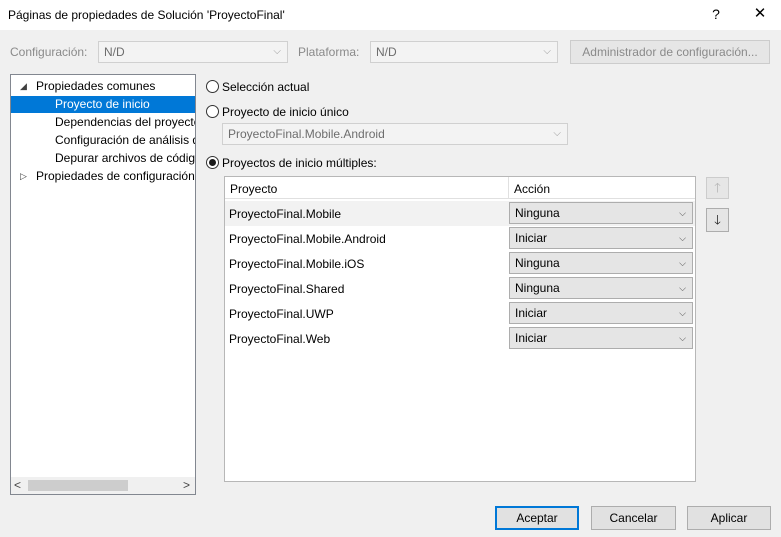 The height and width of the screenshot is (537, 781). What do you see at coordinates (285, 214) in the screenshot?
I see `project-name: ProyectoFinal.Mobile` at bounding box center [285, 214].